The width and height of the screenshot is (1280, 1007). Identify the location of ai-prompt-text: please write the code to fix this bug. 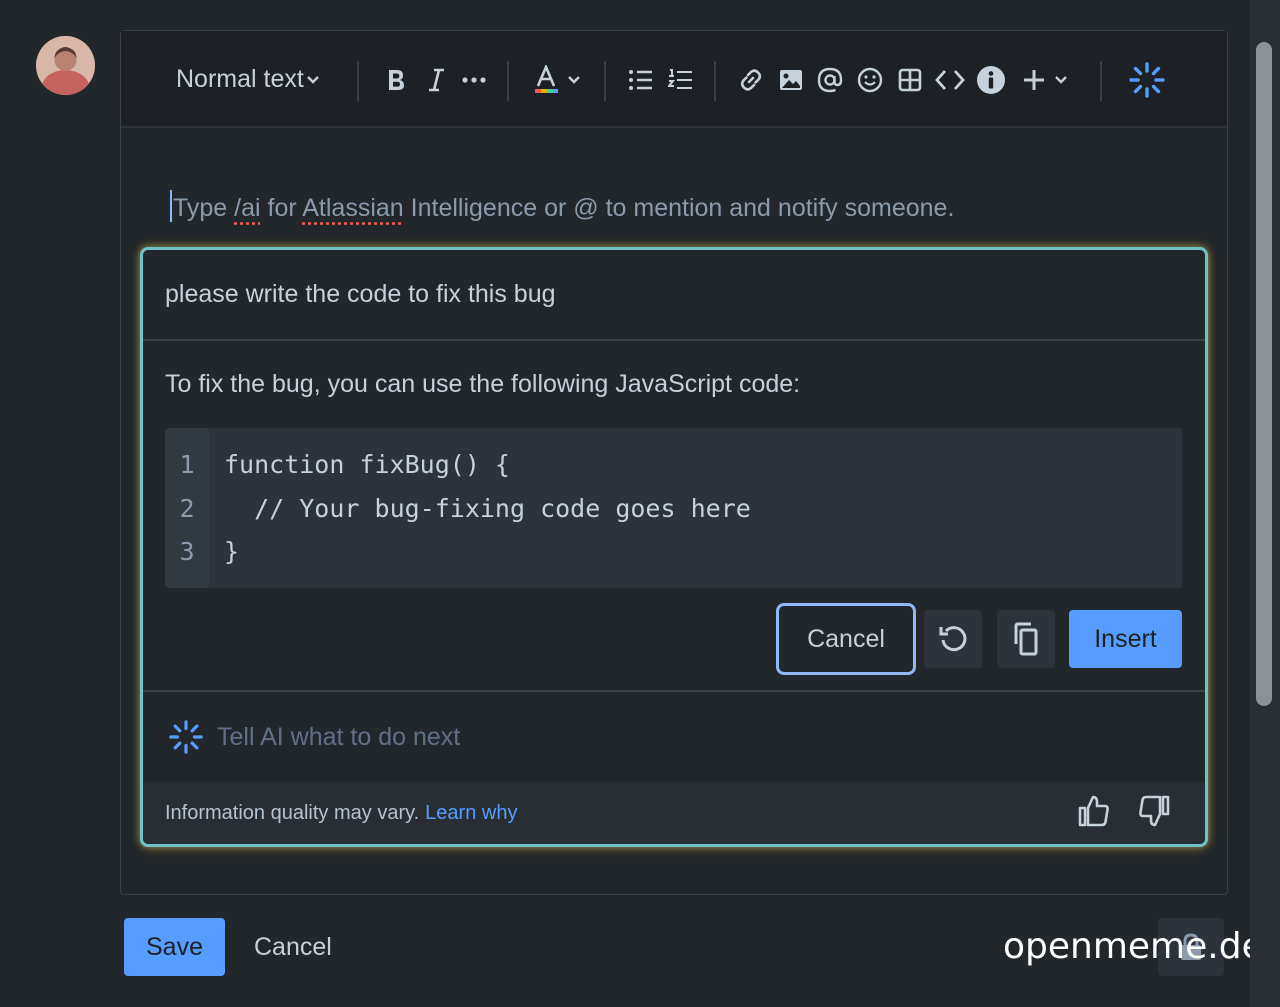
(360, 294).